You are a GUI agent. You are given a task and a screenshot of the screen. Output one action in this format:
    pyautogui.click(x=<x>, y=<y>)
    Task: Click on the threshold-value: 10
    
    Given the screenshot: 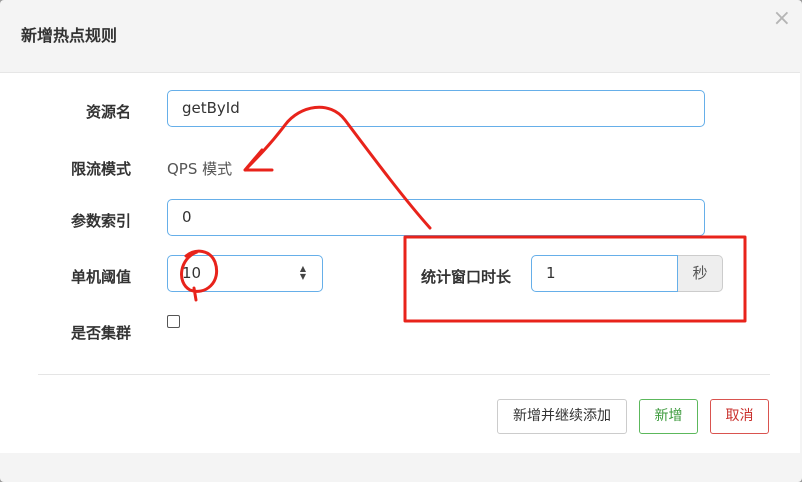 What is the action you would take?
    pyautogui.click(x=192, y=273)
    